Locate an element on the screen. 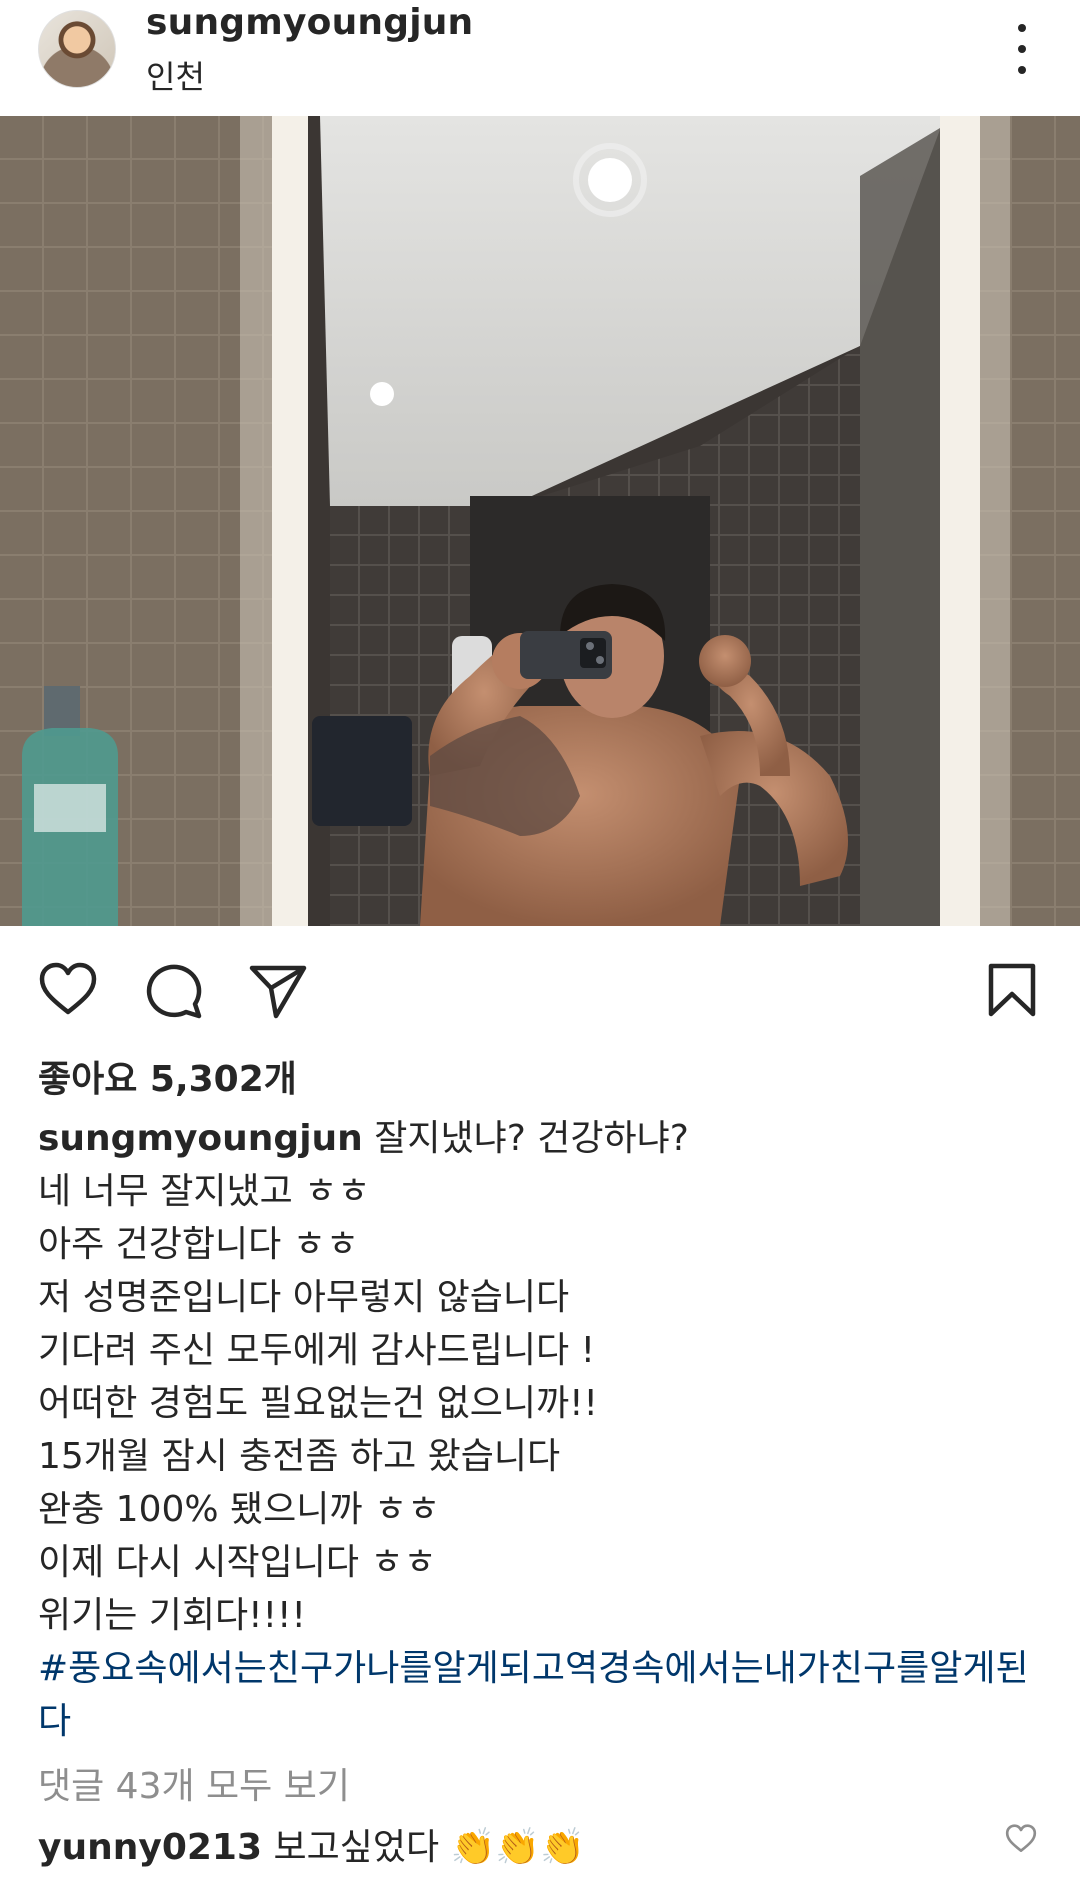 The width and height of the screenshot is (1080, 1890). caption-line: 어떠한 경험도 필요없는건 없으니까!! is located at coordinates (318, 1403).